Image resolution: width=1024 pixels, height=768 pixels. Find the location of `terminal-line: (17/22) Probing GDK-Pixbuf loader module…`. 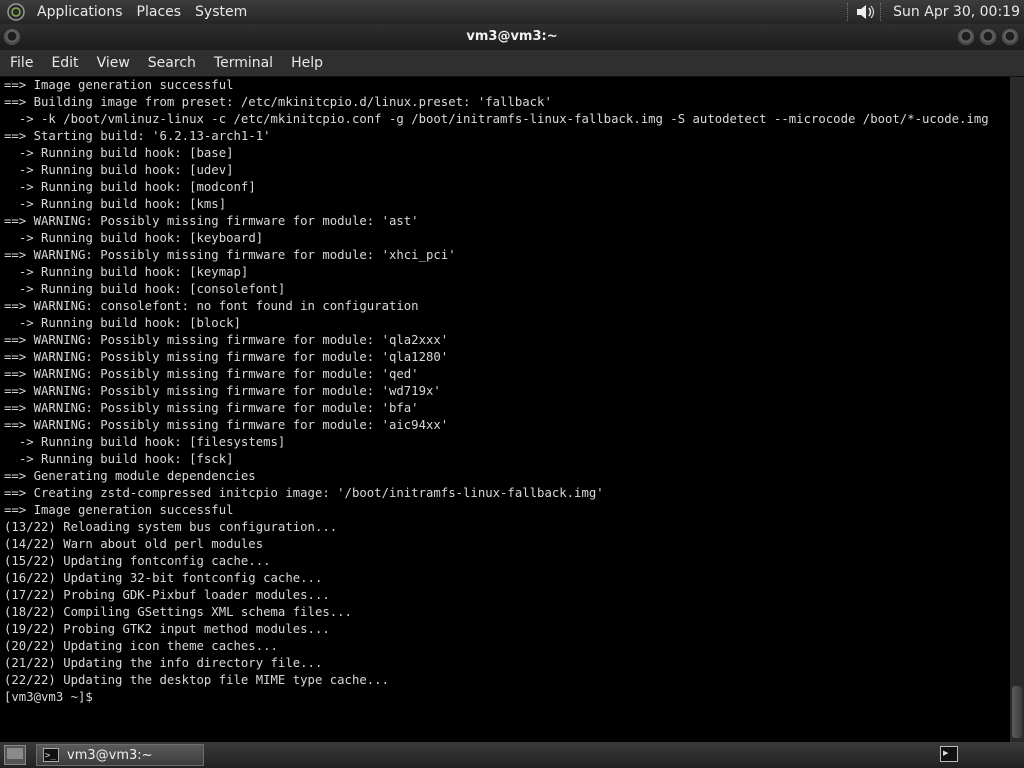

terminal-line: (17/22) Probing GDK-Pixbuf loader module… is located at coordinates (167, 595).